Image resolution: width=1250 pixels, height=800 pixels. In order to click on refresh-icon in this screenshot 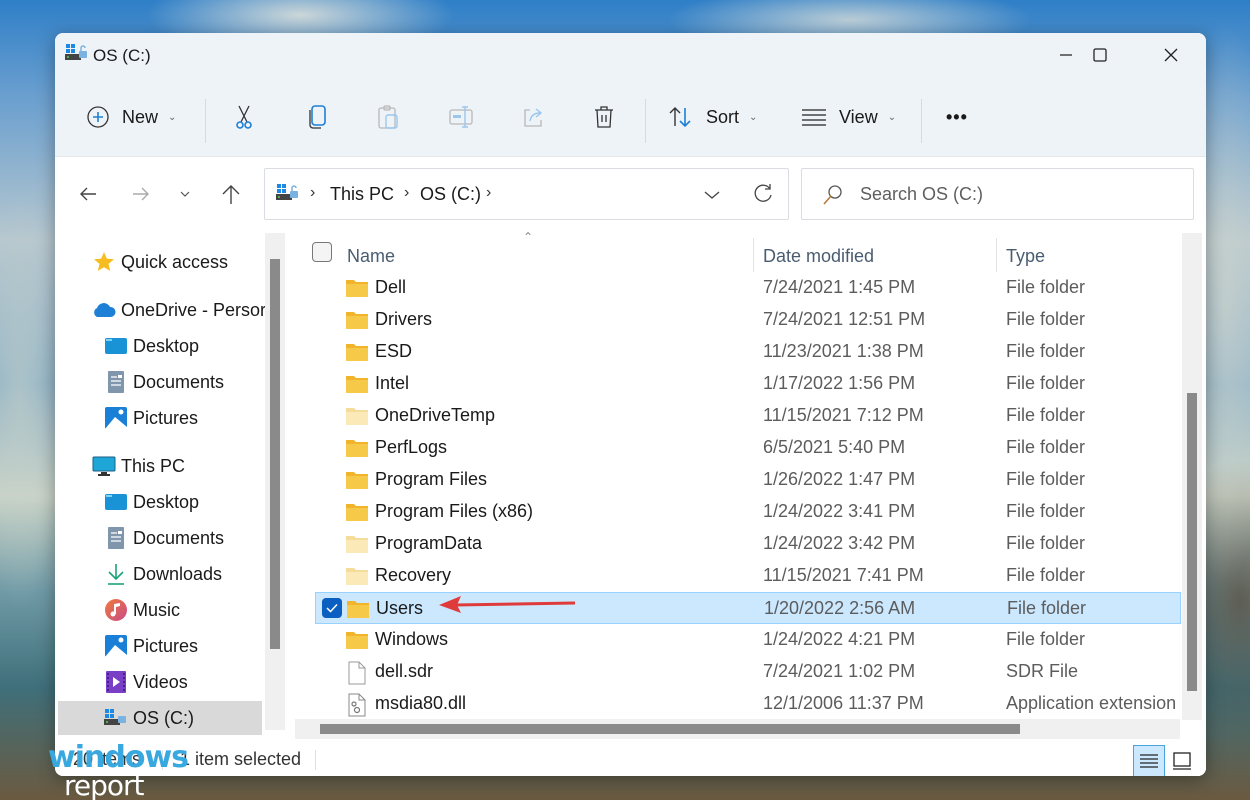, I will do `click(763, 193)`.